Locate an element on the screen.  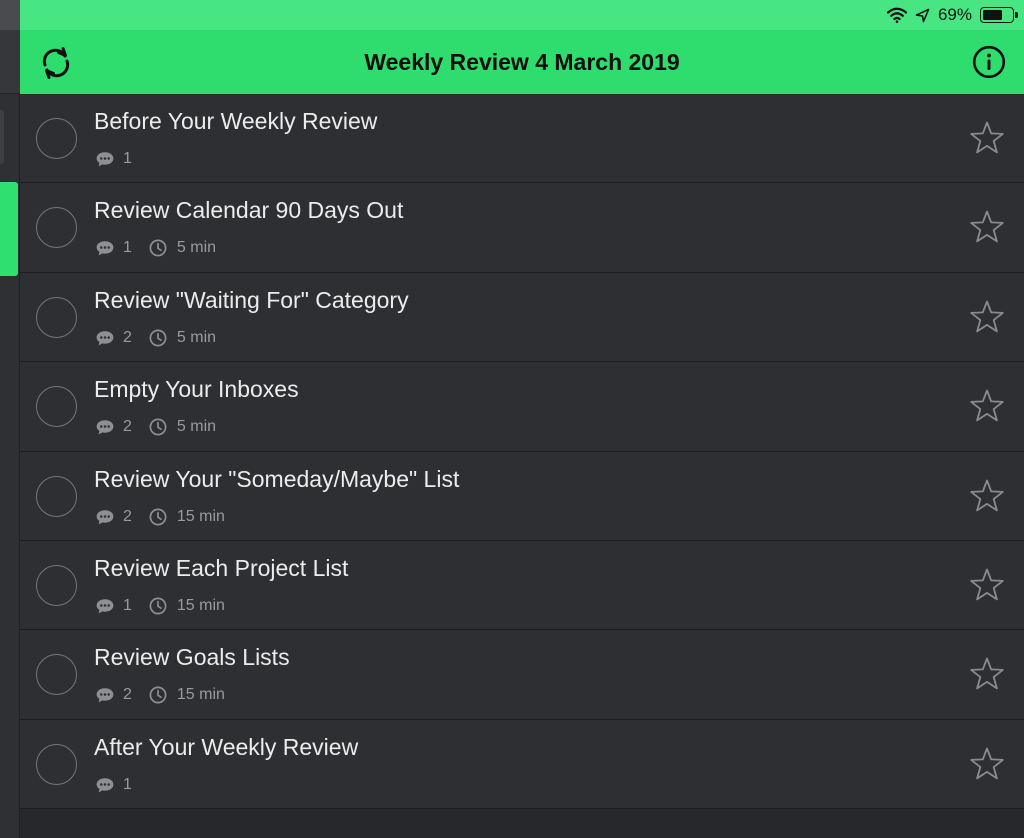
sidebar-item-edge is located at coordinates (2, 137).